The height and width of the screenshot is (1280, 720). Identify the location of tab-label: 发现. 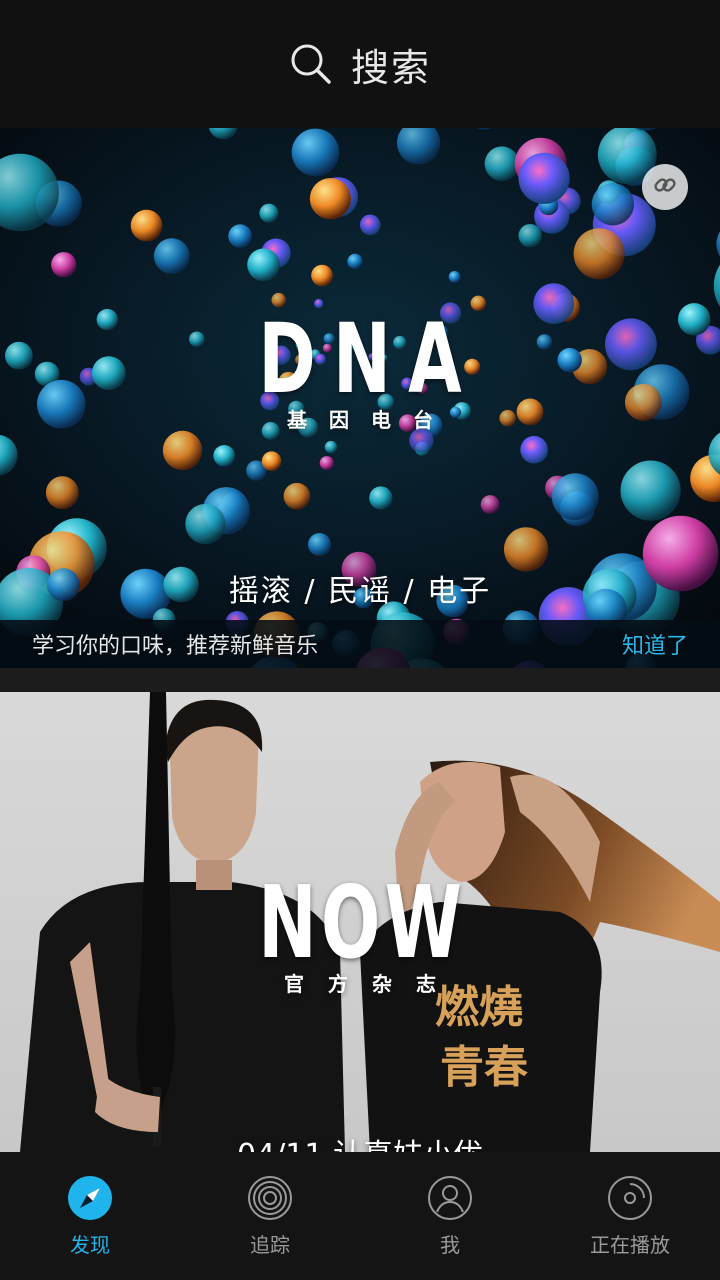
(90, 1244).